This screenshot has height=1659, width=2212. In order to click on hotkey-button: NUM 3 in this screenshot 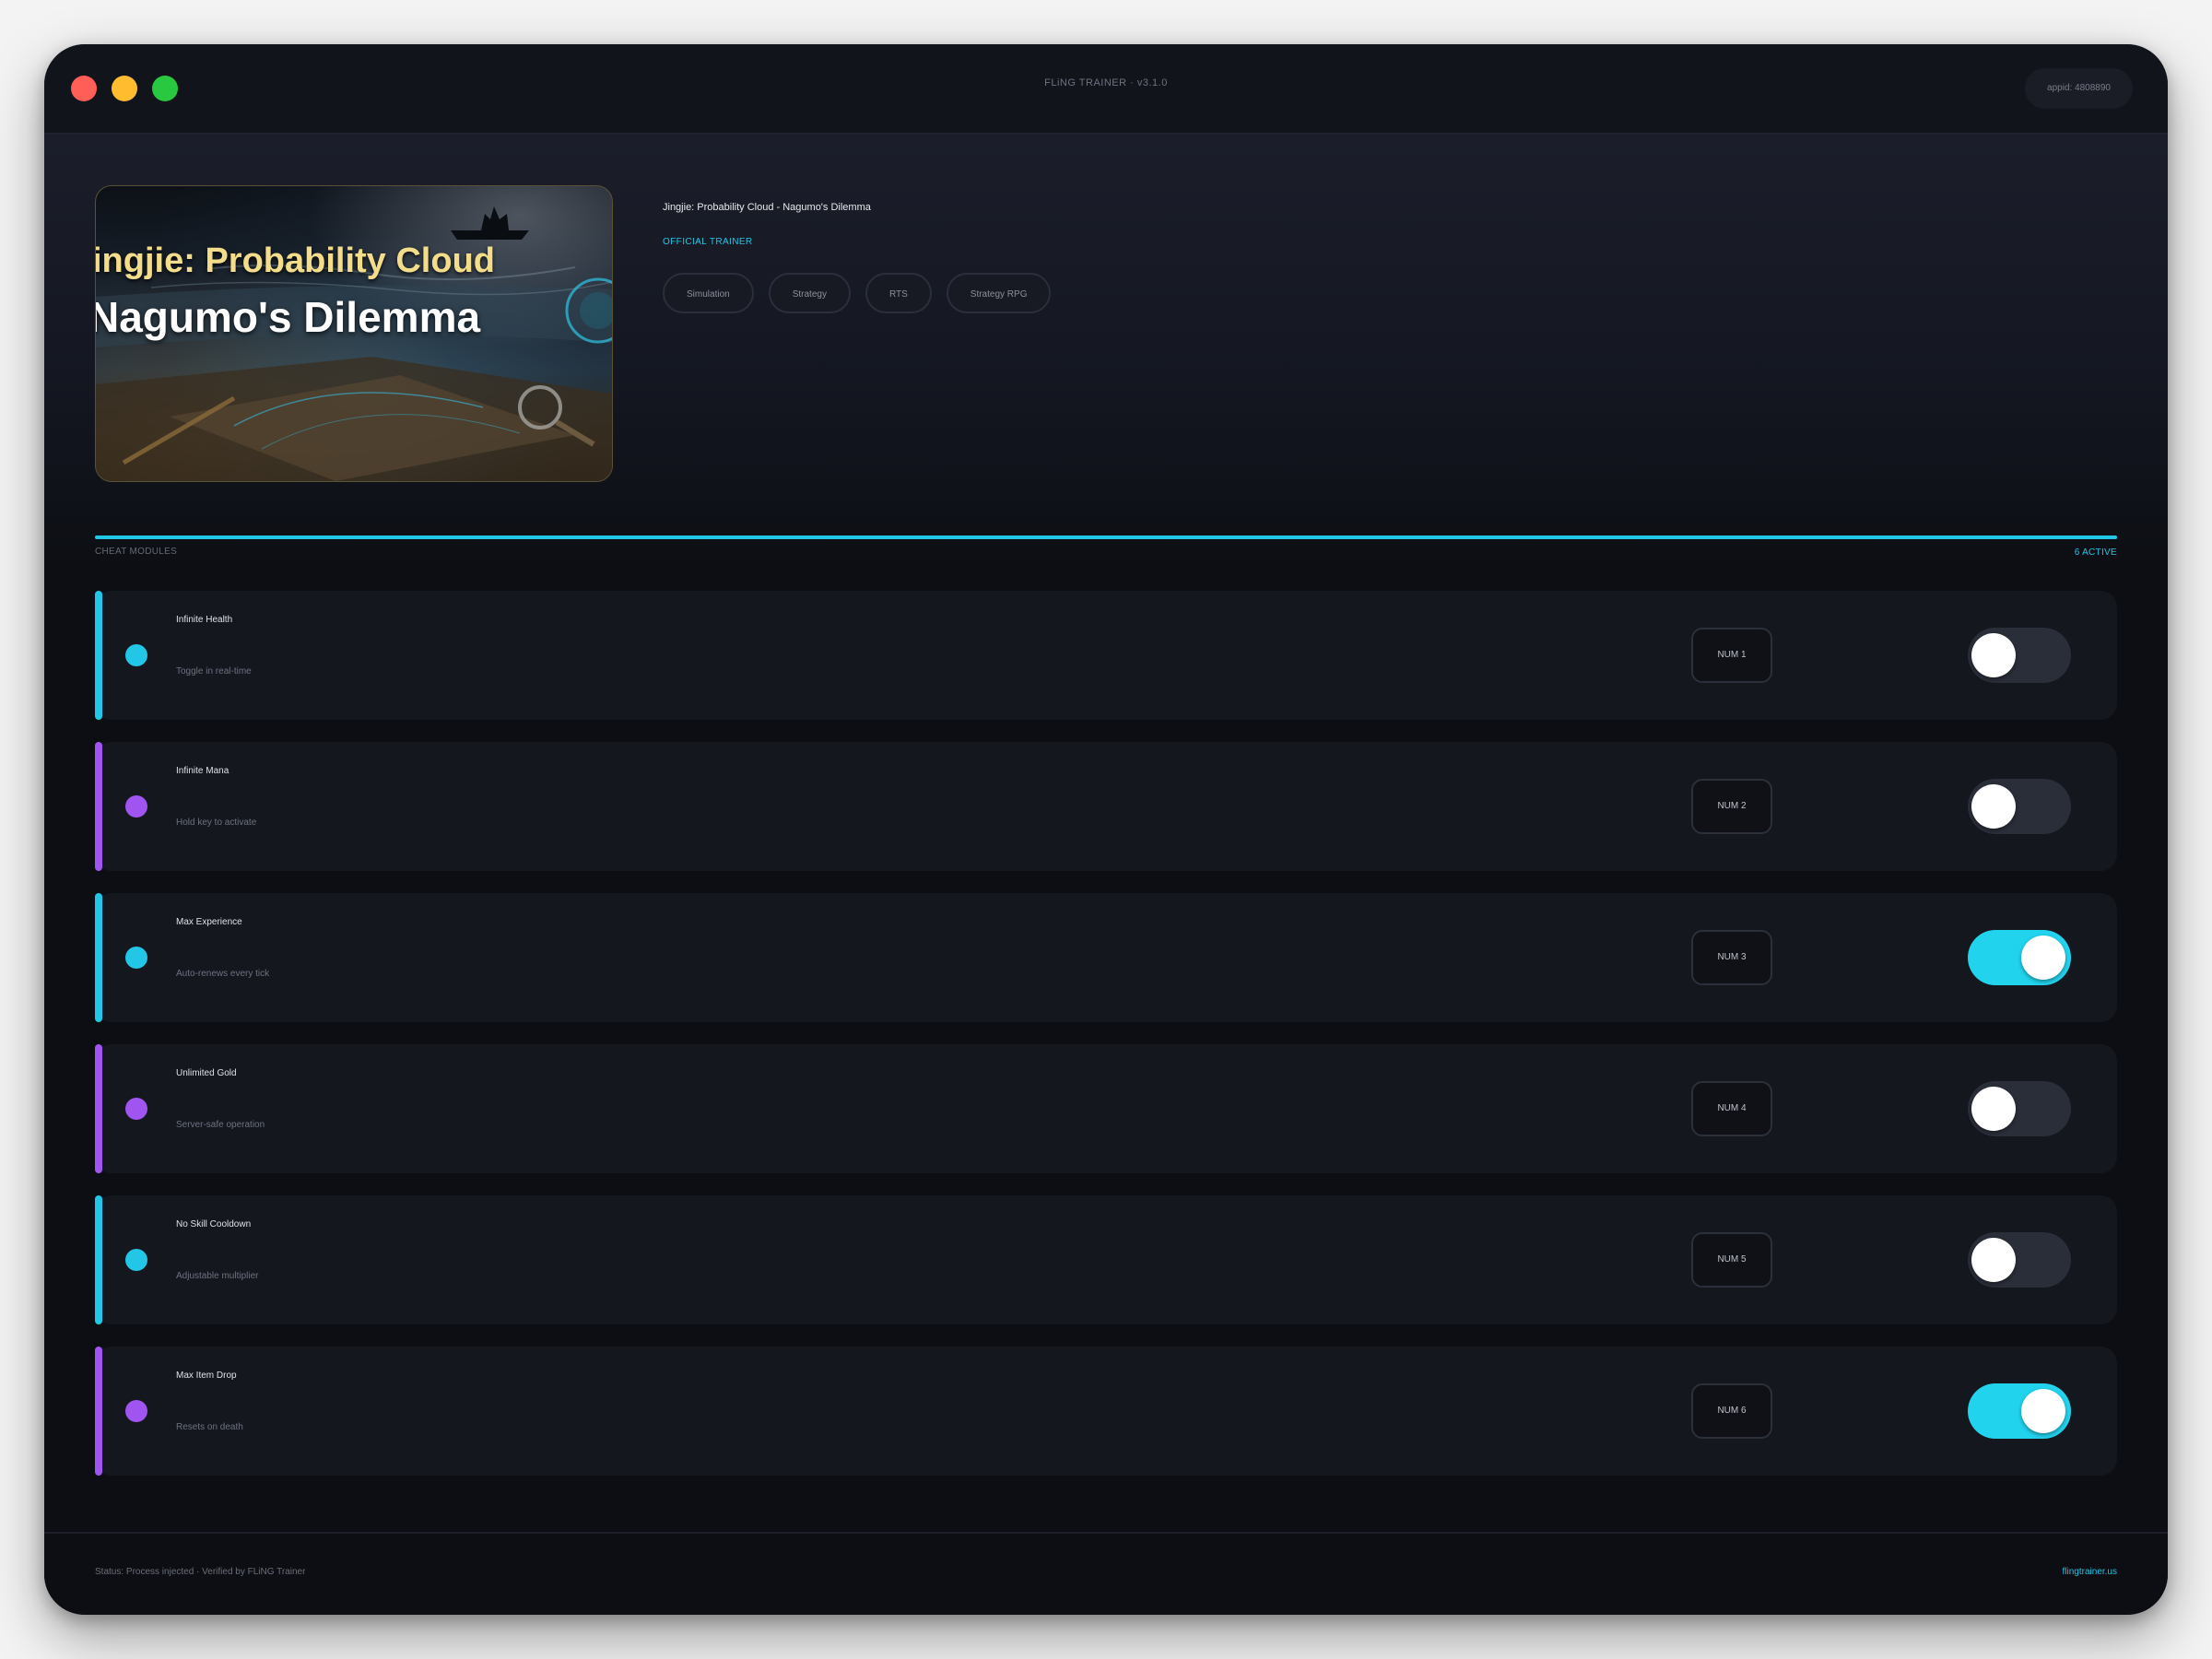, I will do `click(1731, 957)`.